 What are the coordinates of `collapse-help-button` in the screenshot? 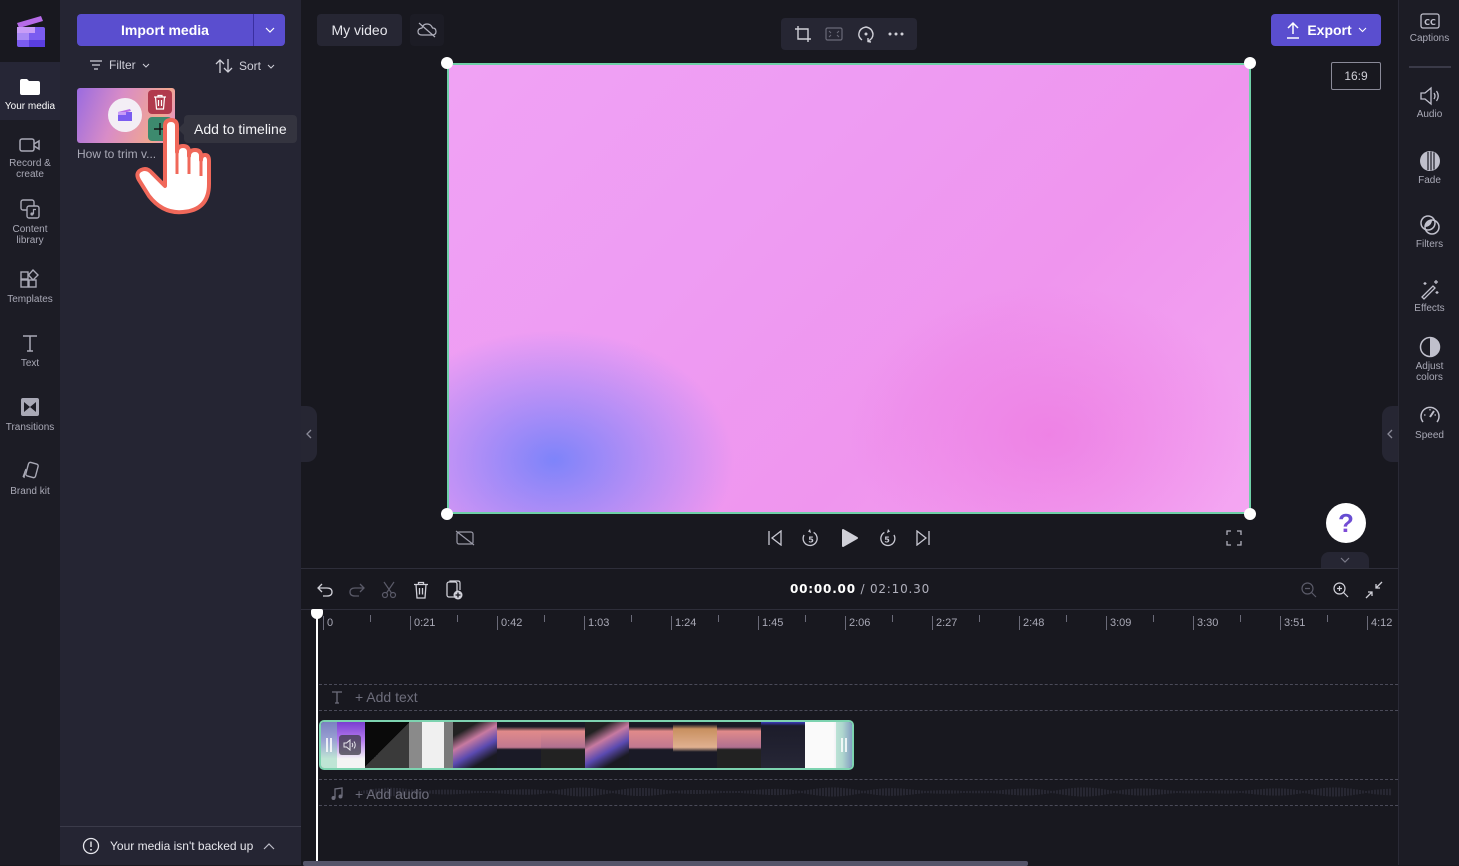 It's located at (1345, 560).